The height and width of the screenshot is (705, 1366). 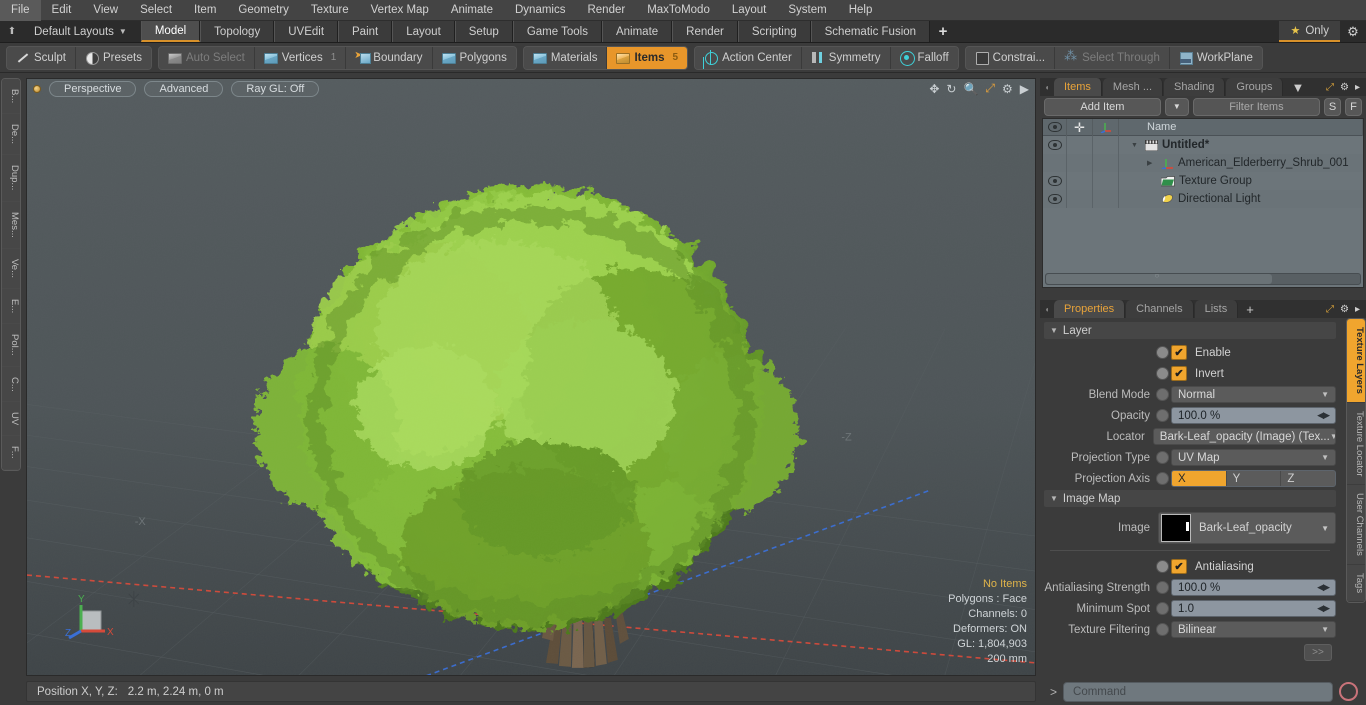 What do you see at coordinates (934, 89) in the screenshot?
I see `move-icon: ✥` at bounding box center [934, 89].